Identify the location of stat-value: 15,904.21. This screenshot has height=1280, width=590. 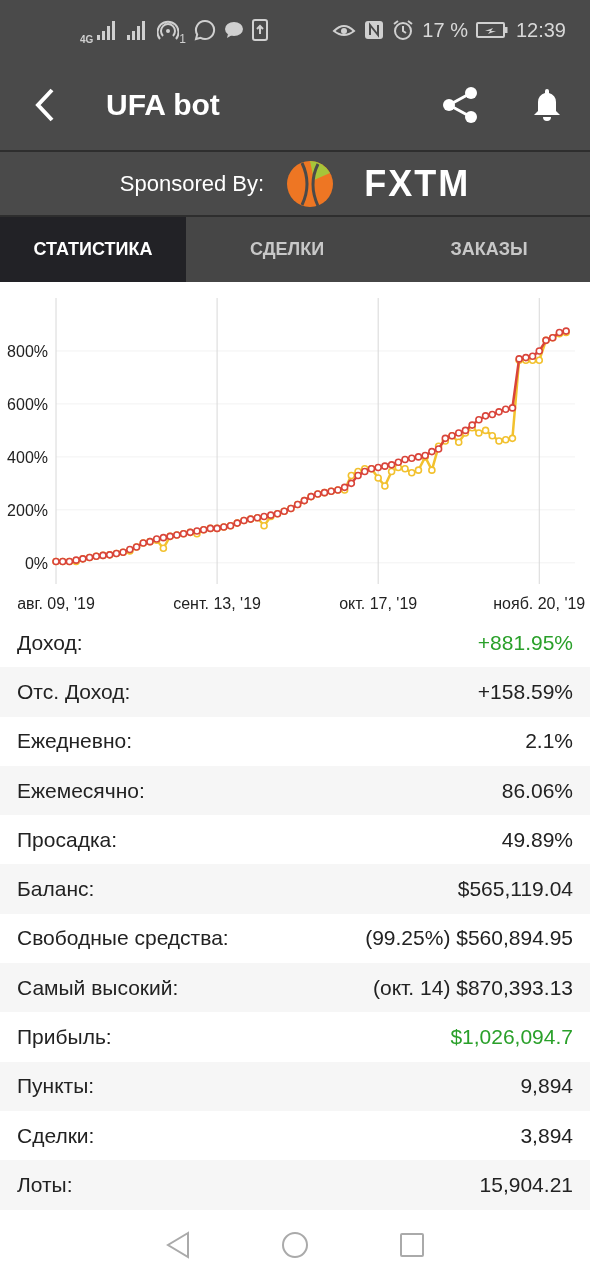
(526, 1184).